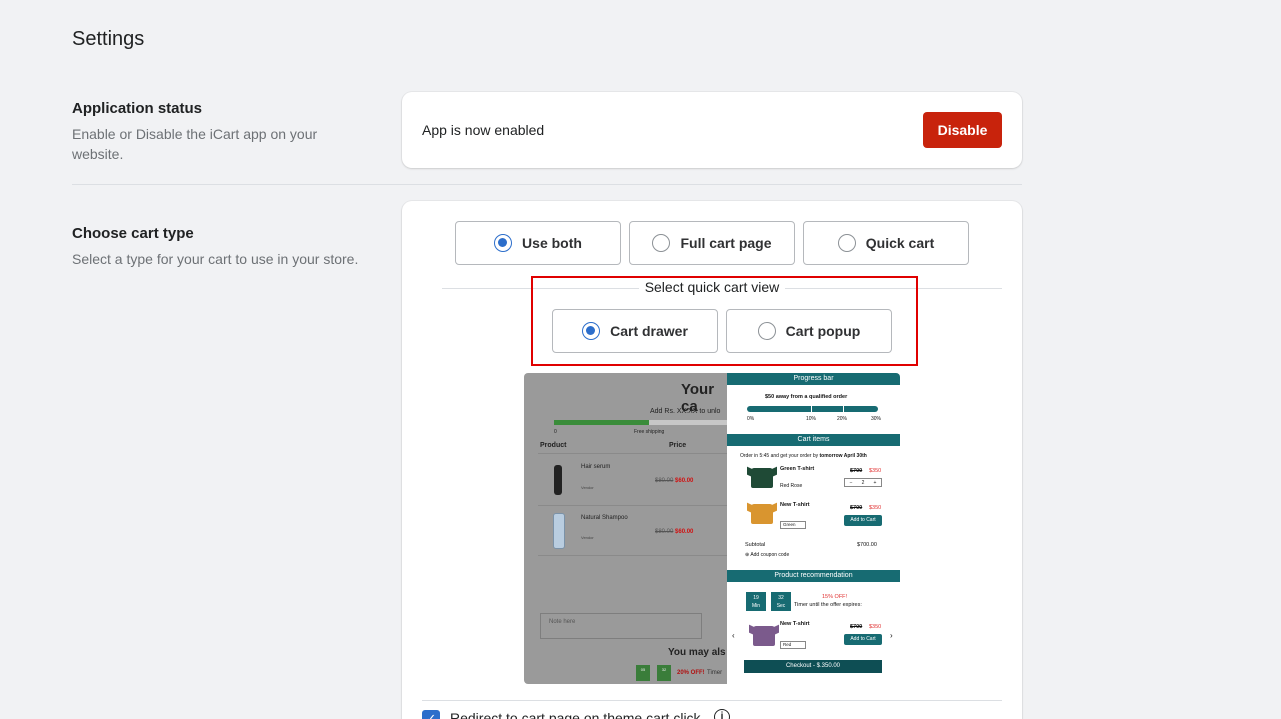 The width and height of the screenshot is (1281, 719). I want to click on preview-tick: 30%, so click(876, 419).